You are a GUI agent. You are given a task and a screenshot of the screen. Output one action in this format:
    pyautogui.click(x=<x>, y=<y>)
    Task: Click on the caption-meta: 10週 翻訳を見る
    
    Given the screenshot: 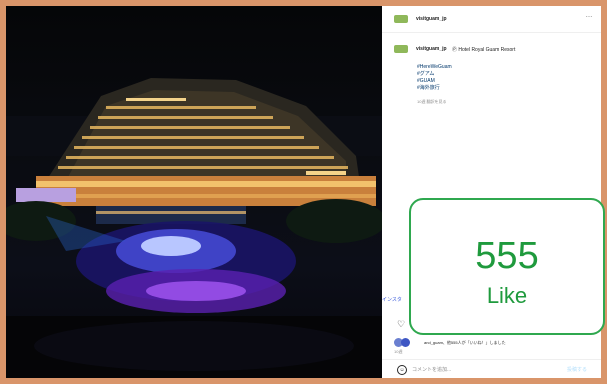 What is the action you would take?
    pyautogui.click(x=432, y=102)
    